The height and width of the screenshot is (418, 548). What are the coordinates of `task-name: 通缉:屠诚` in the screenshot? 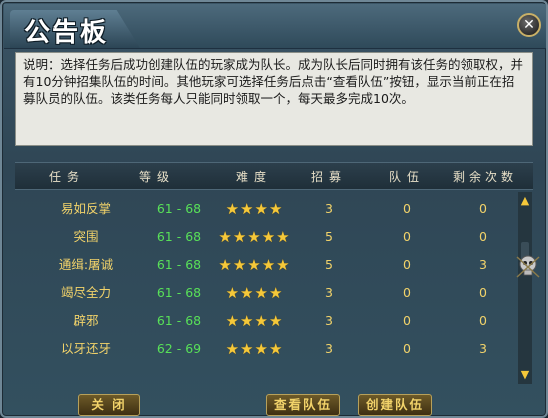 It's located at (86, 264).